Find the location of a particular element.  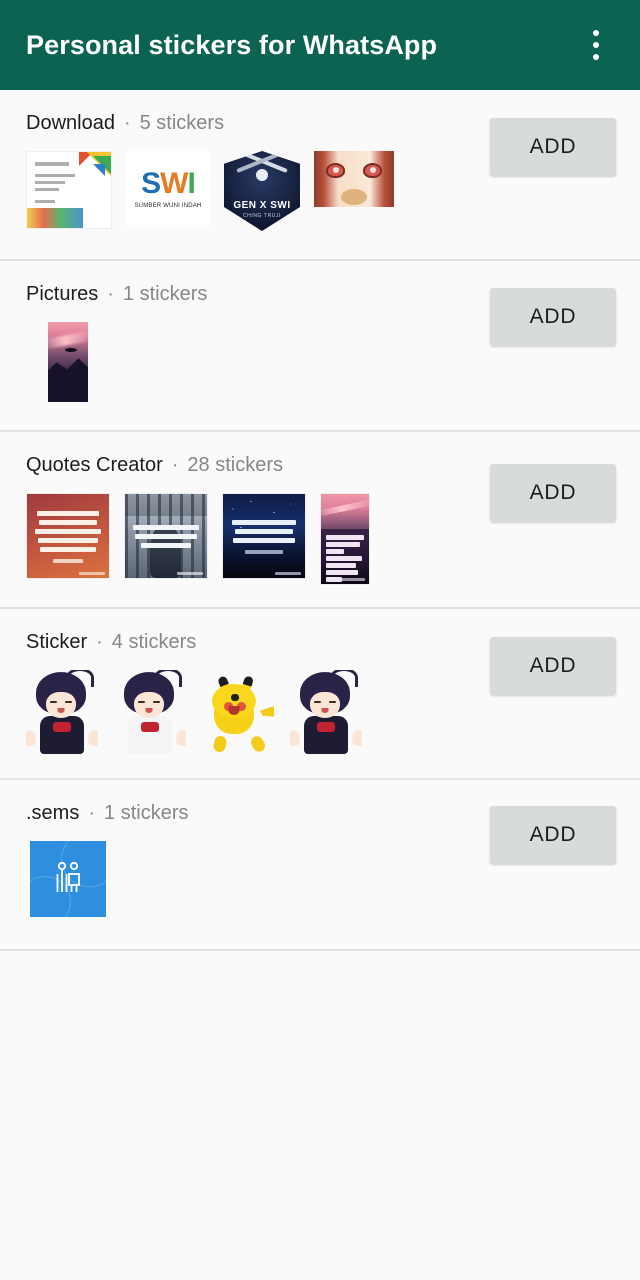

sticker-pack-row: Sticker · 4 stickers ADD is located at coordinates (320, 694).